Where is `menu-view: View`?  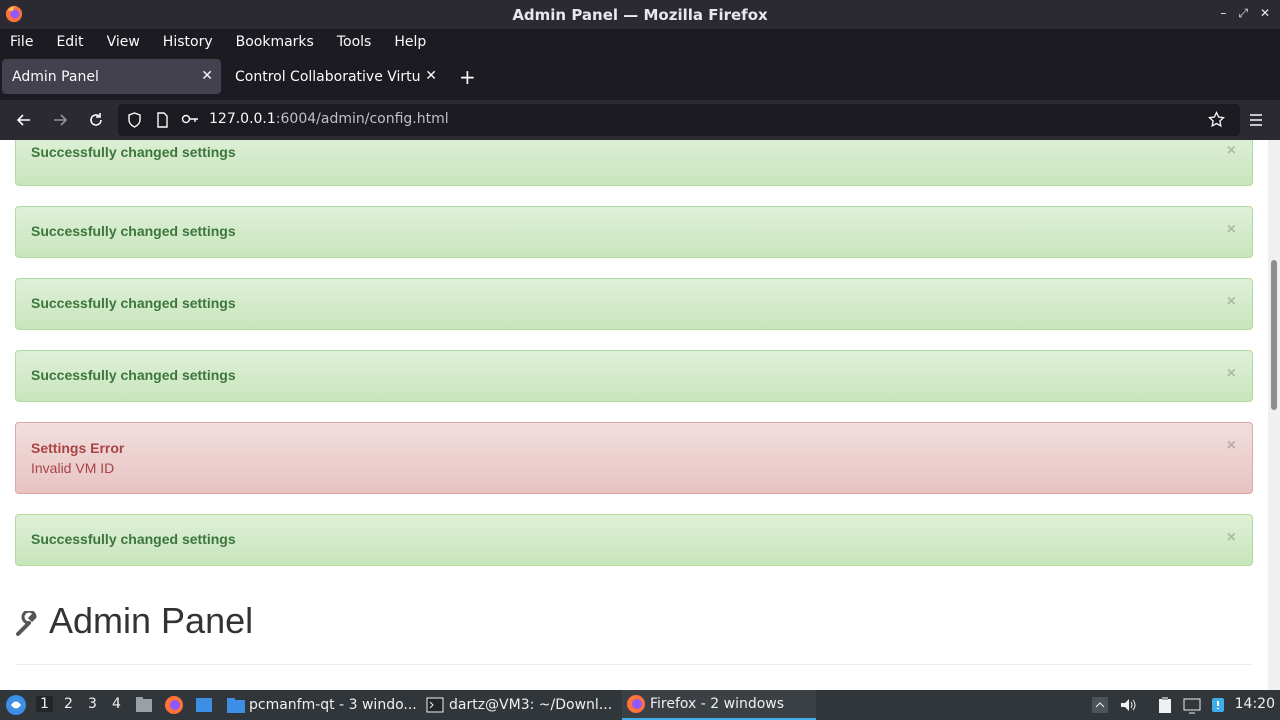 menu-view: View is located at coordinates (123, 42).